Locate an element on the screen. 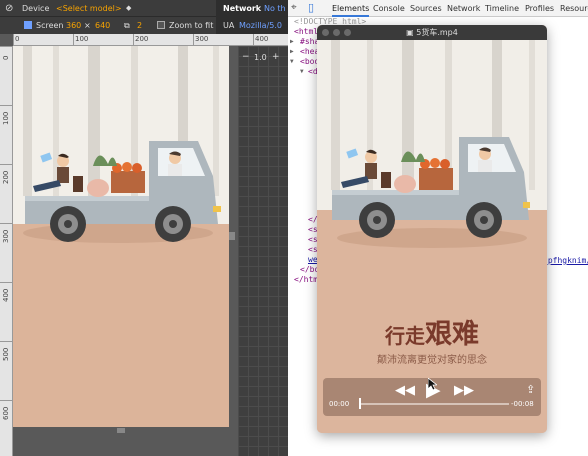 The width and height of the screenshot is (588, 456). player-title: ▣ 5货车.mp4 is located at coordinates (432, 32).